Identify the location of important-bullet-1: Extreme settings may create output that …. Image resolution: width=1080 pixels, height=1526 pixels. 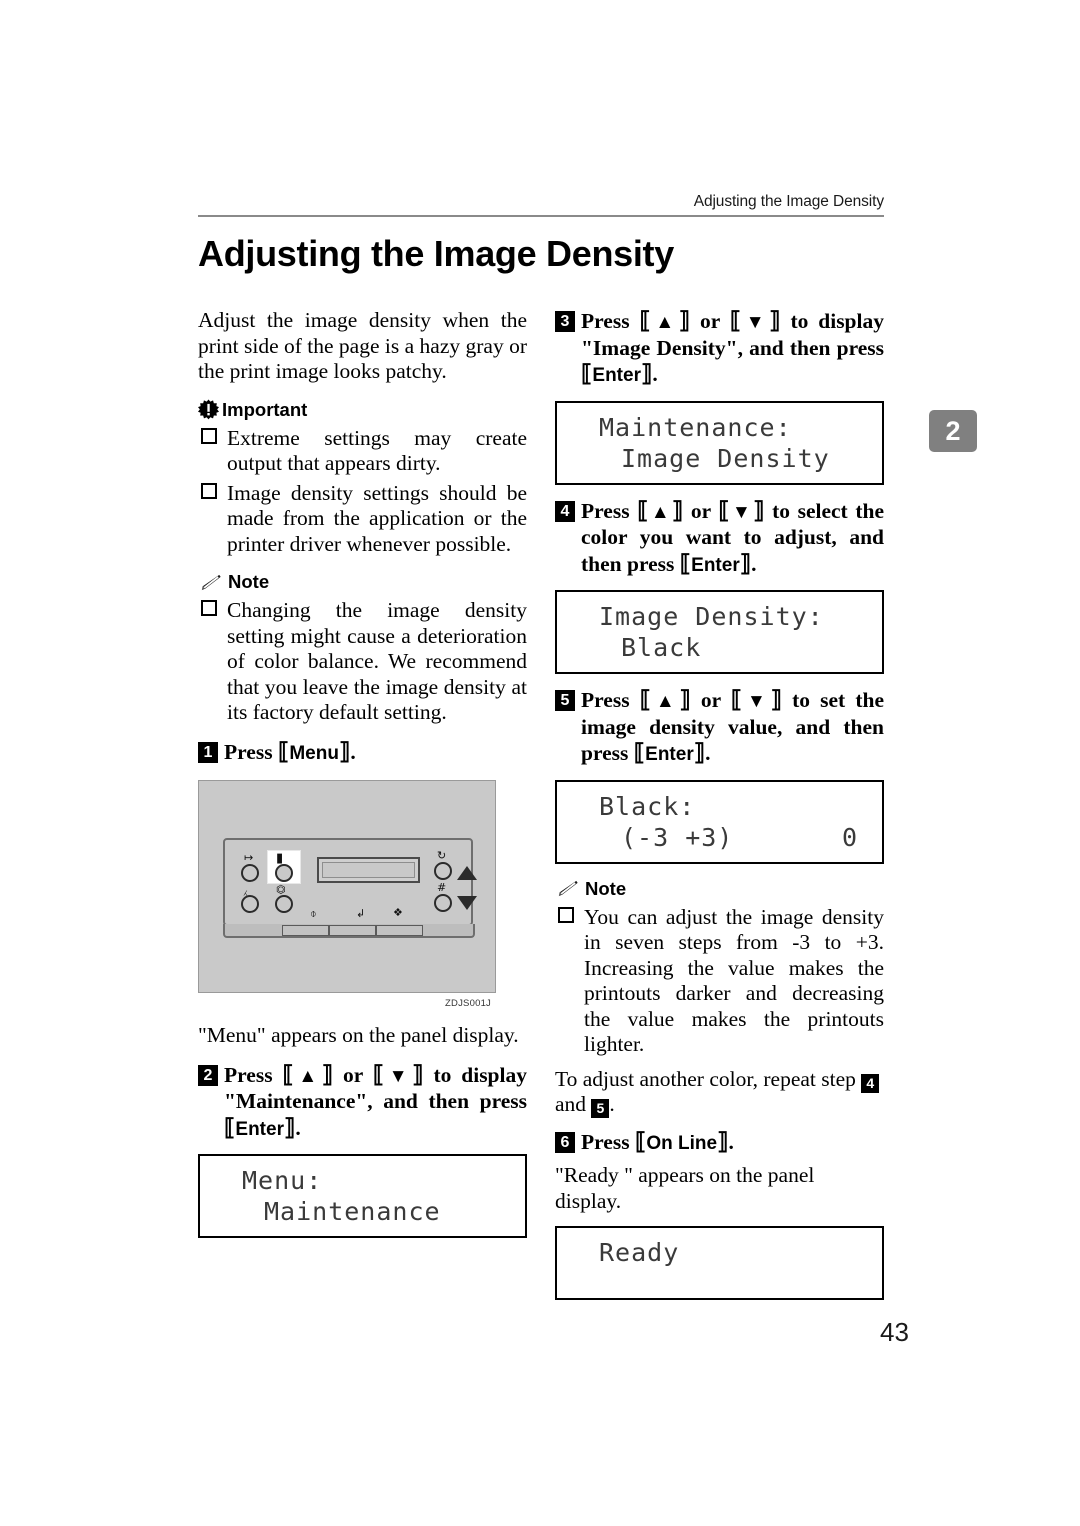
(362, 451).